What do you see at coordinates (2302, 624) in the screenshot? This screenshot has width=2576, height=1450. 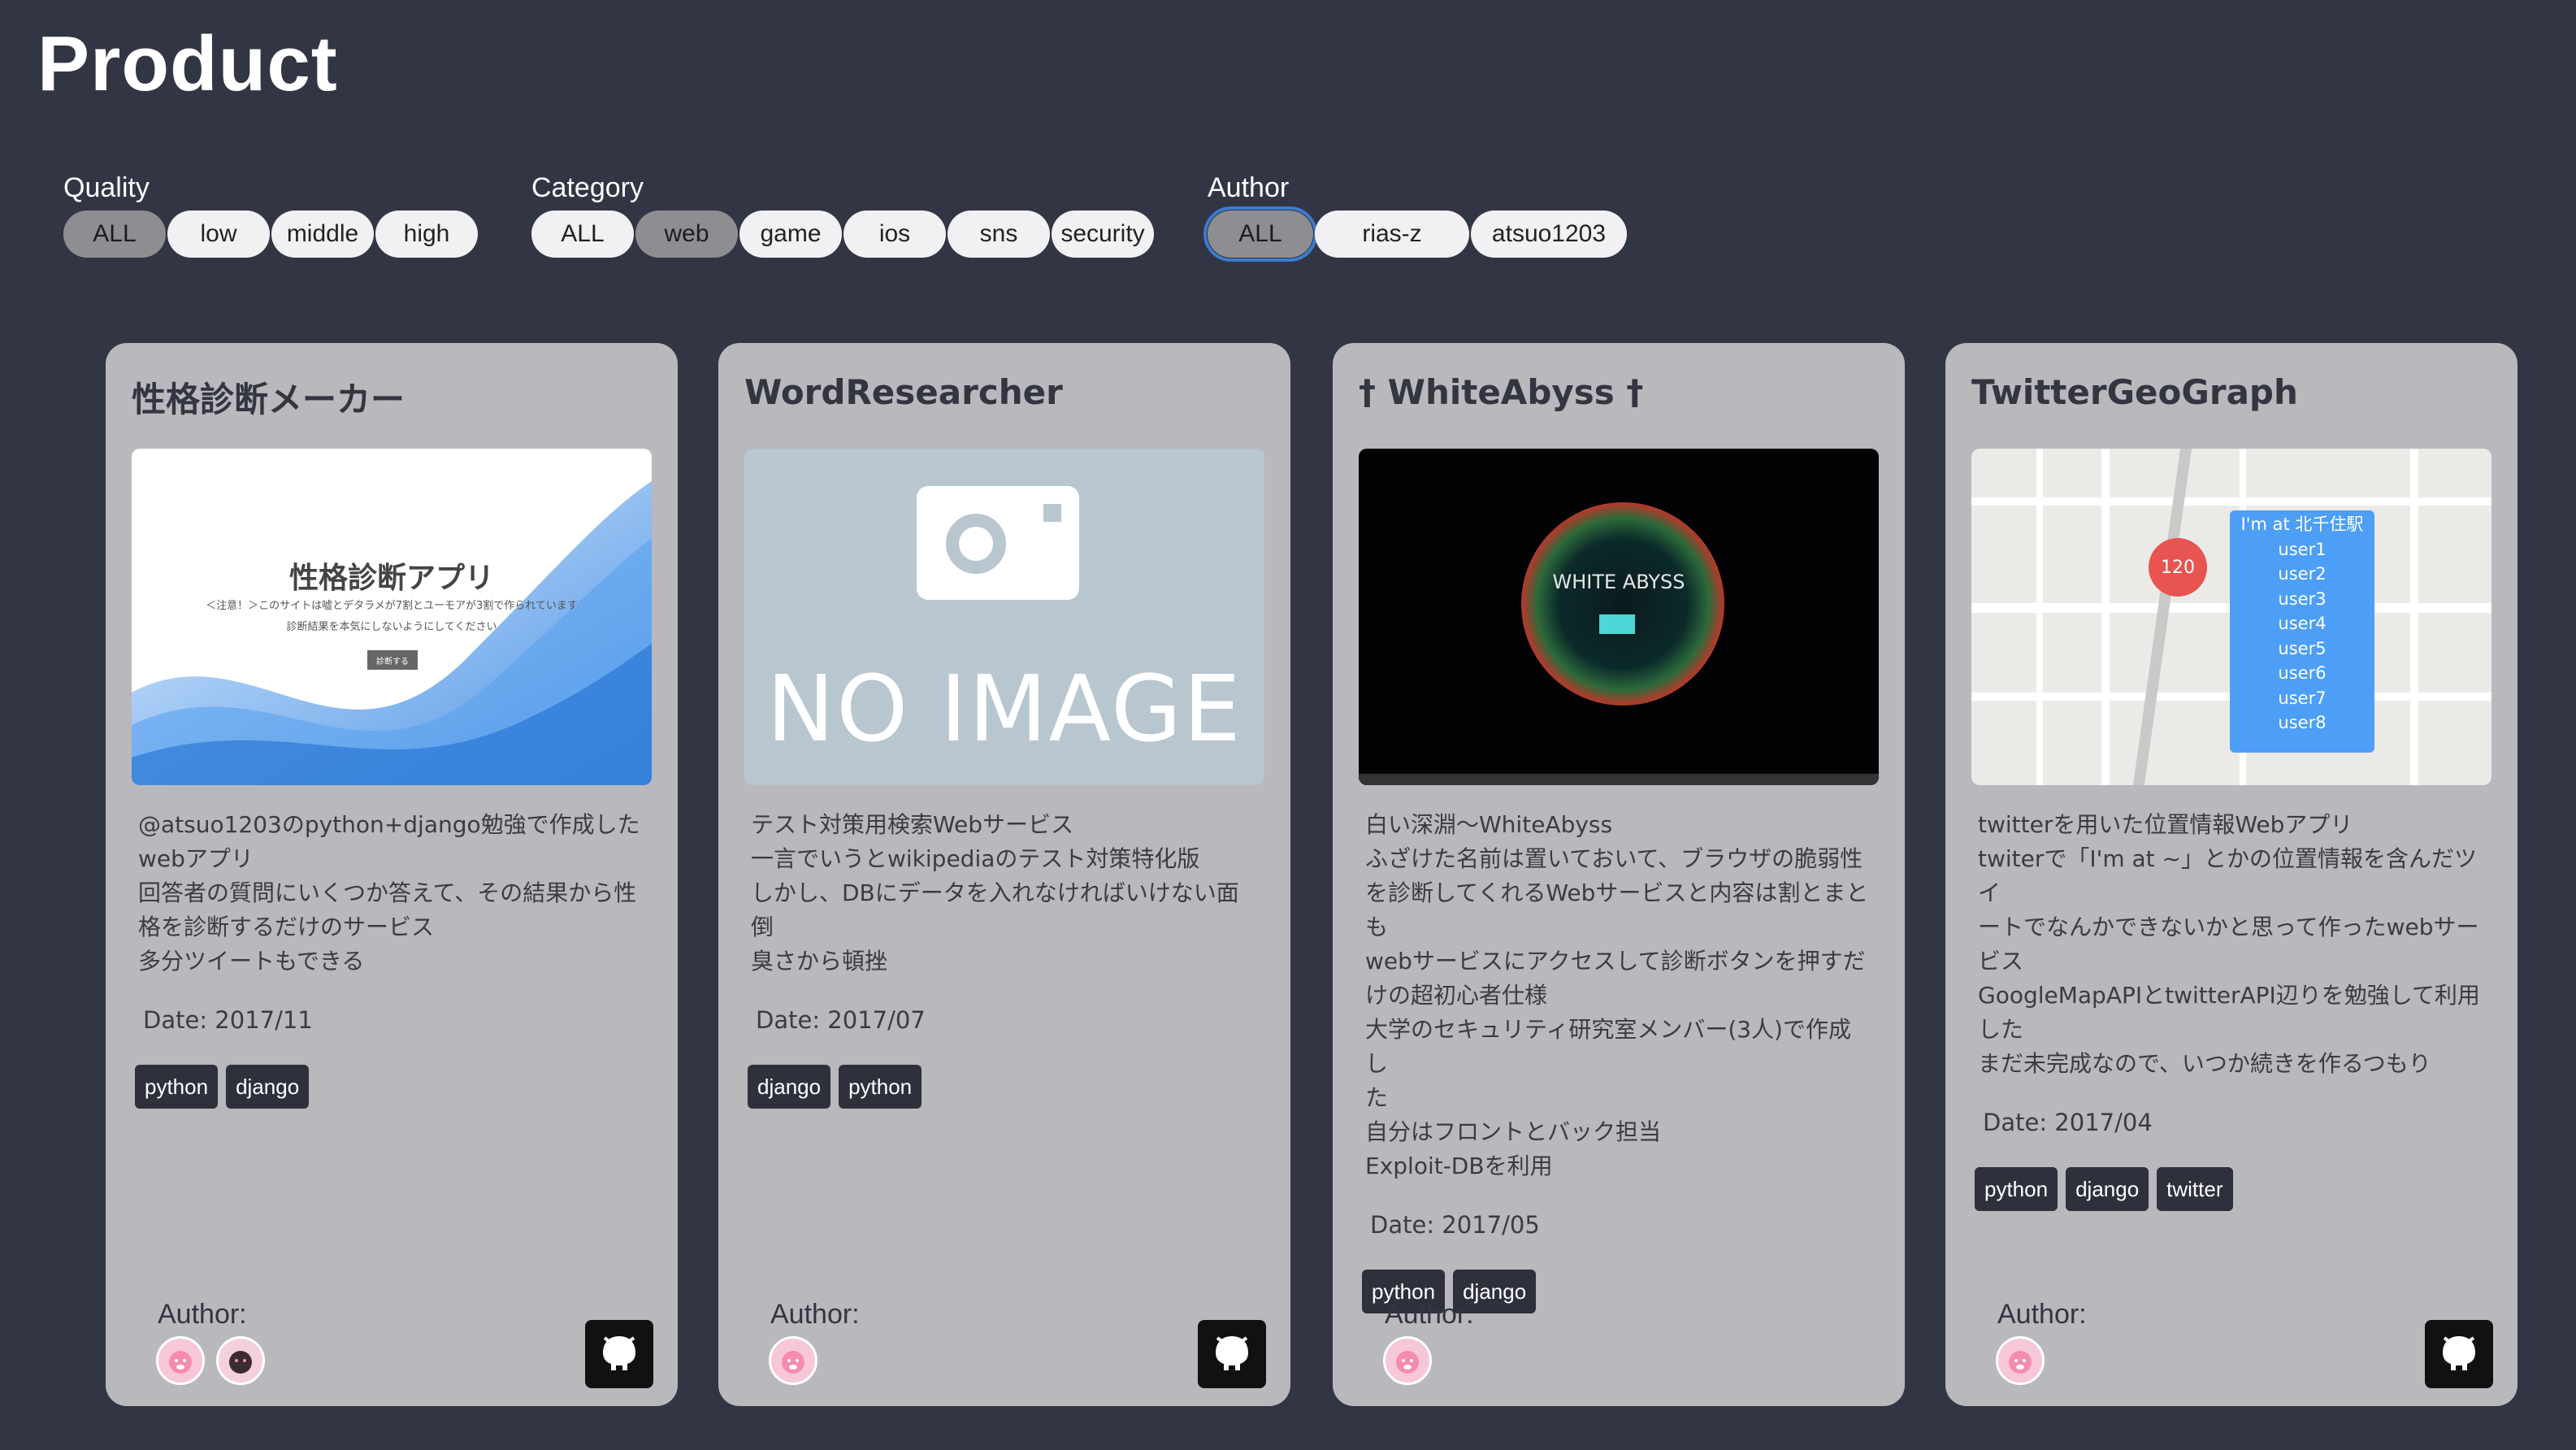 I see `popup-line: user4` at bounding box center [2302, 624].